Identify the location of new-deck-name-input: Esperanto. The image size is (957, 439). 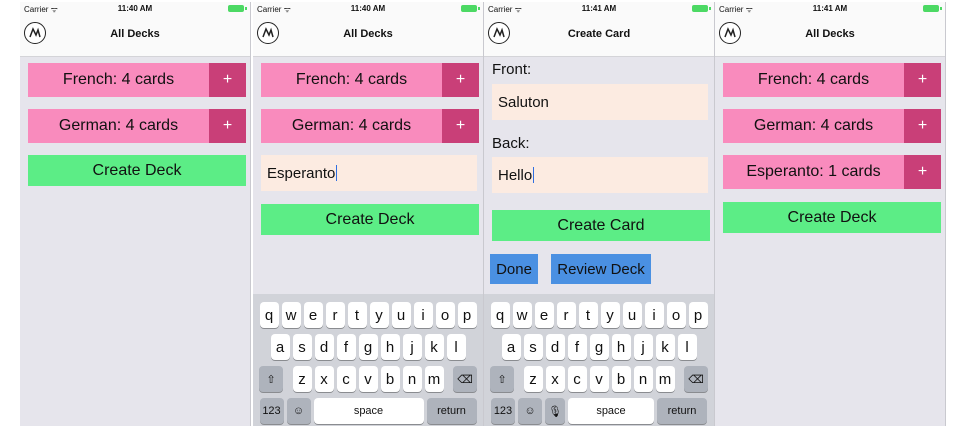
(369, 173).